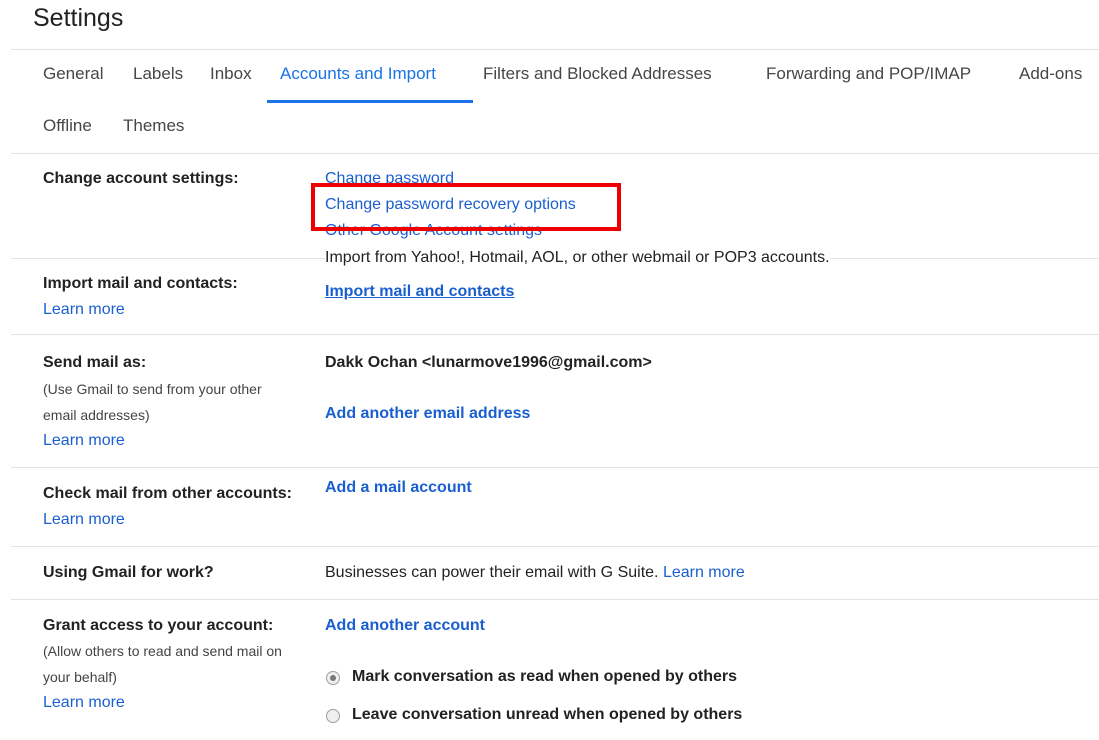 The width and height of the screenshot is (1099, 740). What do you see at coordinates (427, 414) in the screenshot?
I see `add-another-email-address-link: Add another email address` at bounding box center [427, 414].